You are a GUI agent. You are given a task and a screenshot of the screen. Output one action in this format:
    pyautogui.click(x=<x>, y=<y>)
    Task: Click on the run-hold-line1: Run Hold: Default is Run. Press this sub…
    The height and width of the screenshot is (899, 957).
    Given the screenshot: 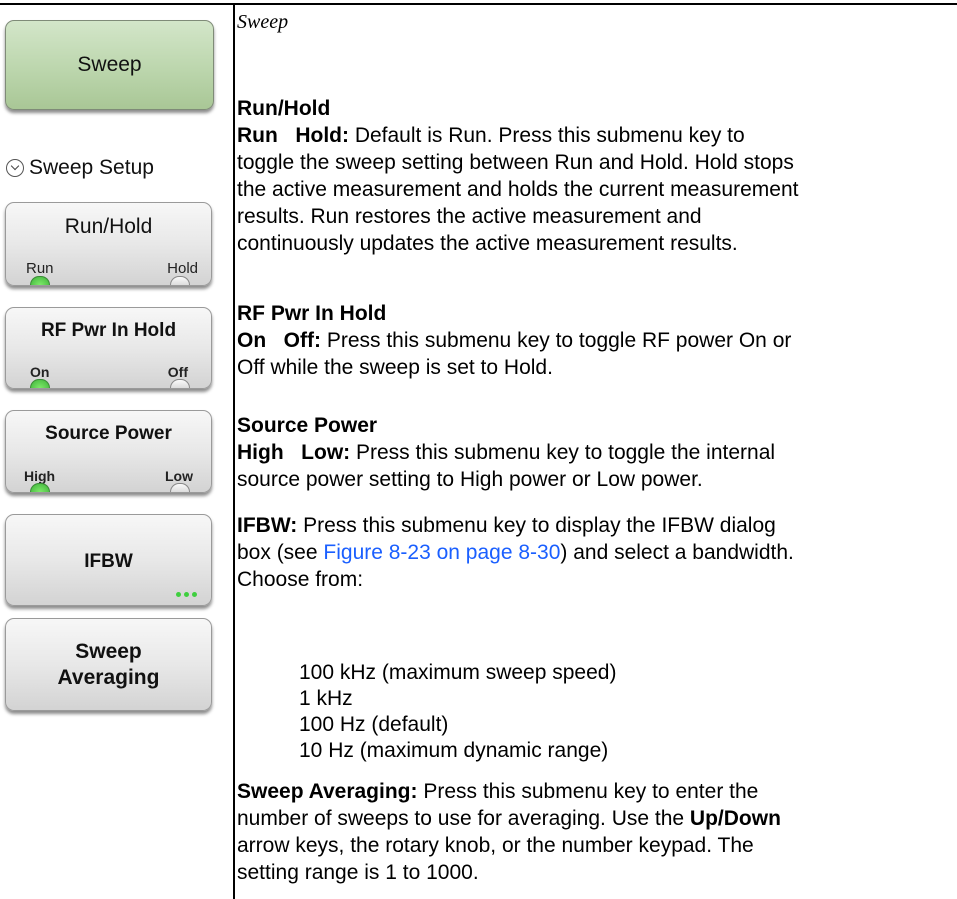 What is the action you would take?
    pyautogui.click(x=594, y=135)
    